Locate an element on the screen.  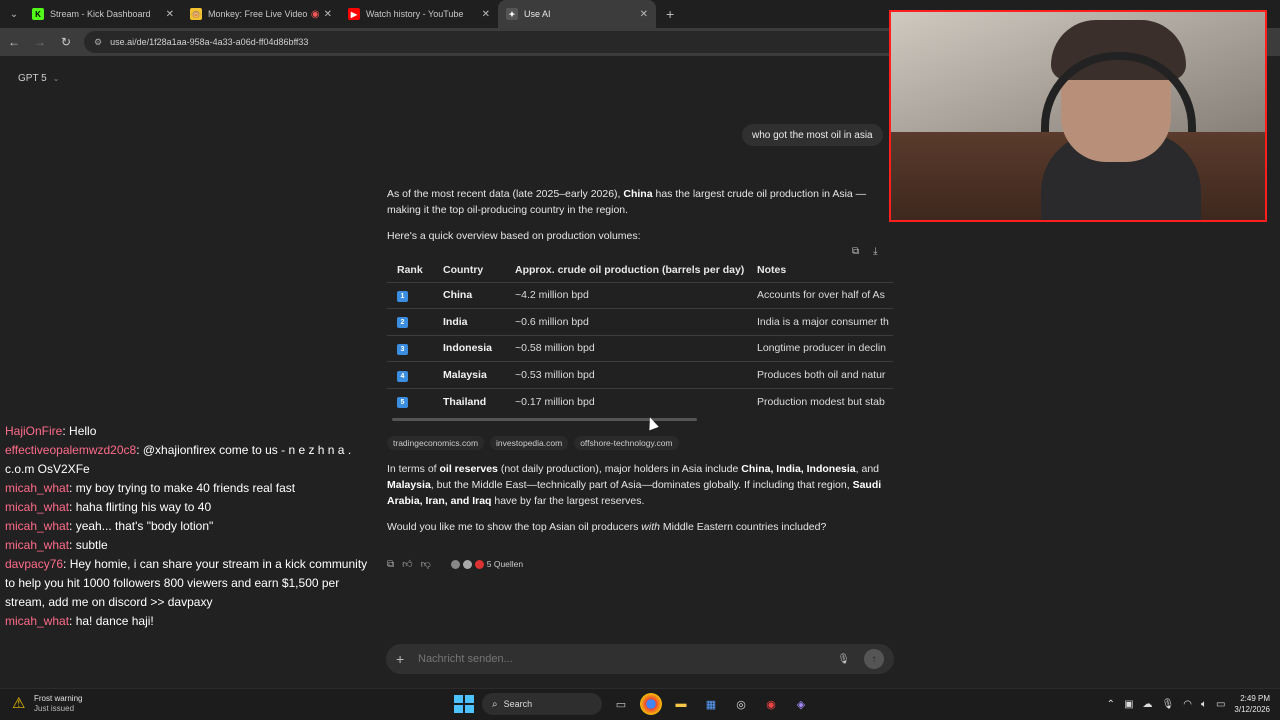
download-icon: ⤓ is located at coordinates (875, 251).